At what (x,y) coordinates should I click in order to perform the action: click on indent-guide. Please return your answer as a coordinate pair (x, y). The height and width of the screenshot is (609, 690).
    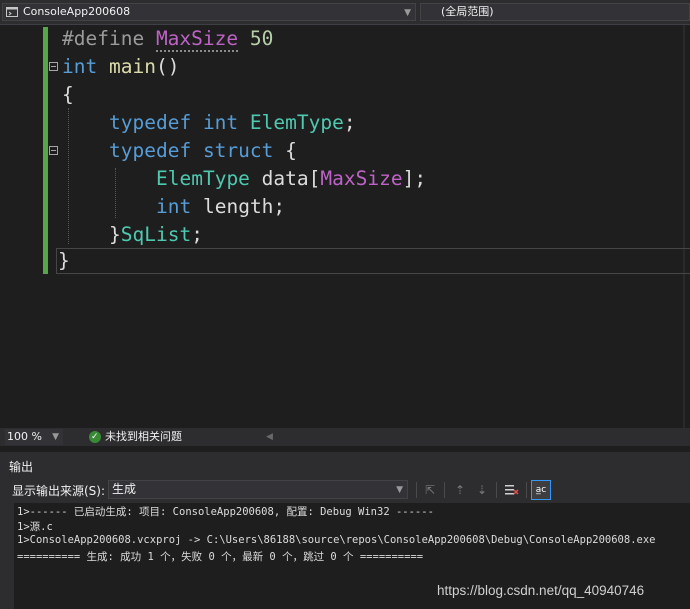
    Looking at the image, I should click on (68, 176).